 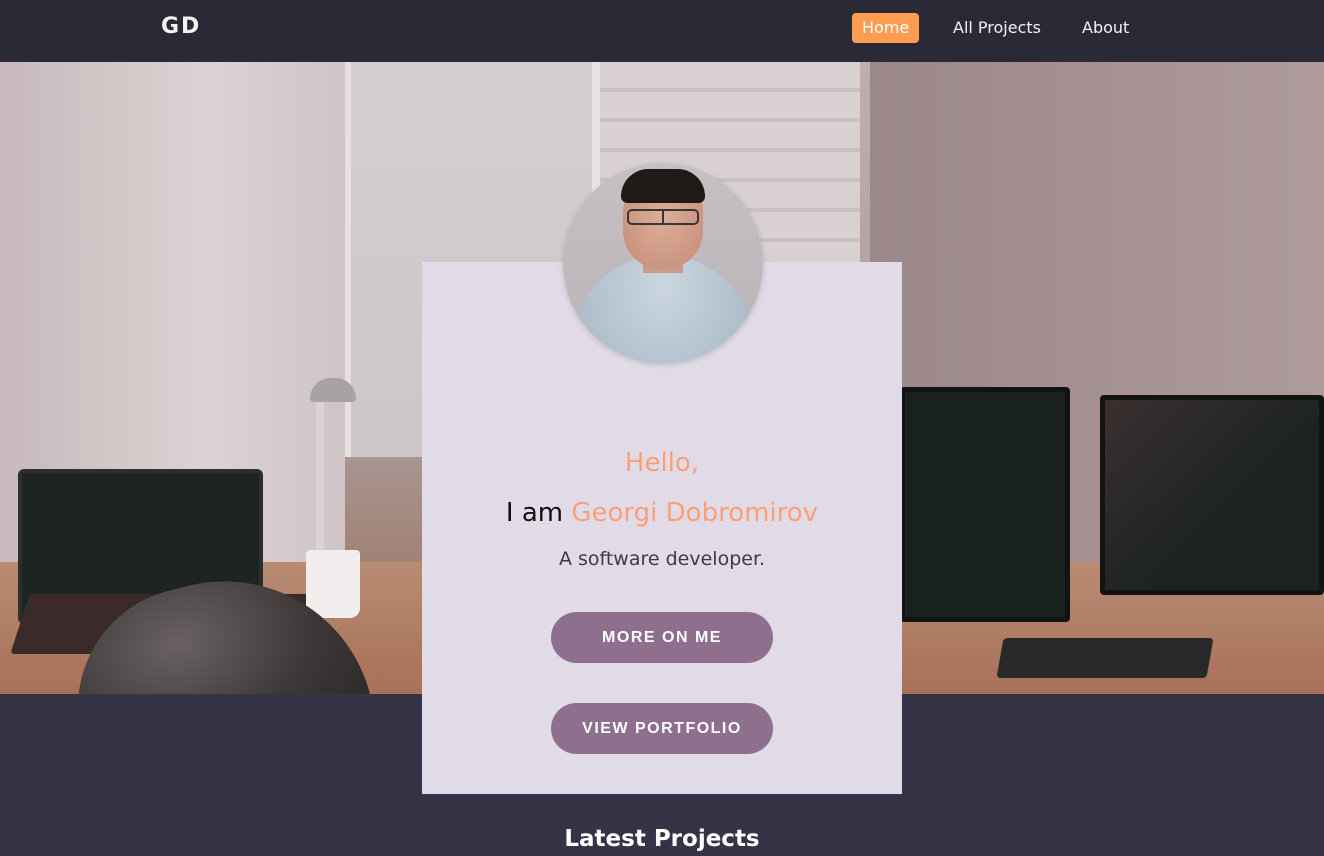 I want to click on profile-name: Georgi Dobromirov, so click(x=695, y=513).